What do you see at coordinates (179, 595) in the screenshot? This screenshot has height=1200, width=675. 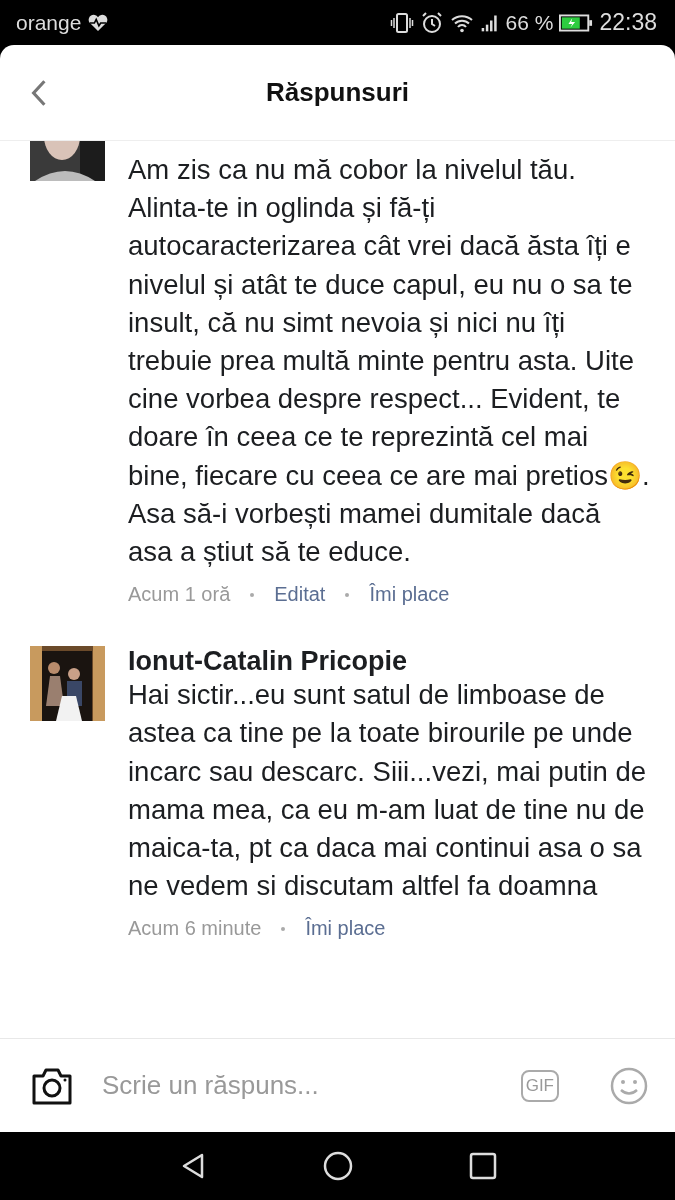 I see `comment-time: Acum 1 oră` at bounding box center [179, 595].